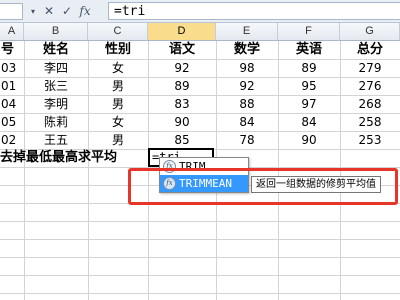 This screenshot has height=300, width=400. I want to click on table-cell: 85, so click(182, 140).